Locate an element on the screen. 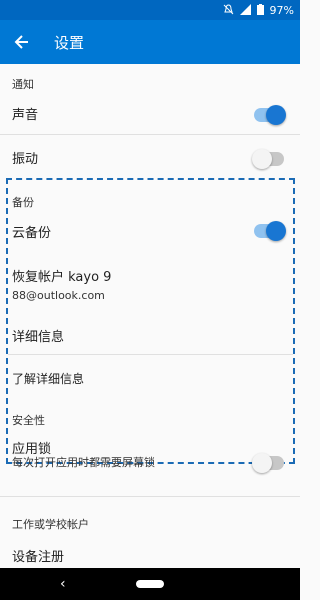 The width and height of the screenshot is (320, 600). page-title: 设置 is located at coordinates (69, 42).